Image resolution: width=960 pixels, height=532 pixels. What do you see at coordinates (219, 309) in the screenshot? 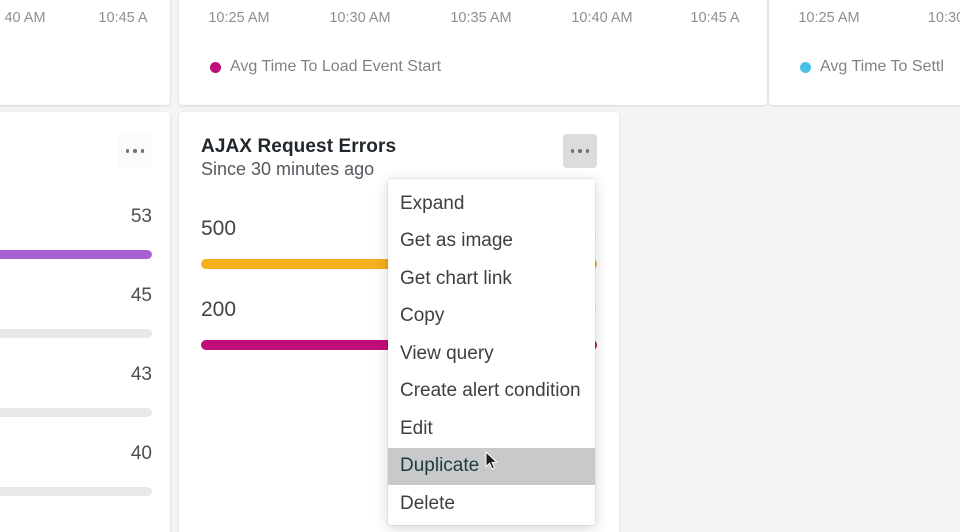
I see `ajax-bar-label: 200` at bounding box center [219, 309].